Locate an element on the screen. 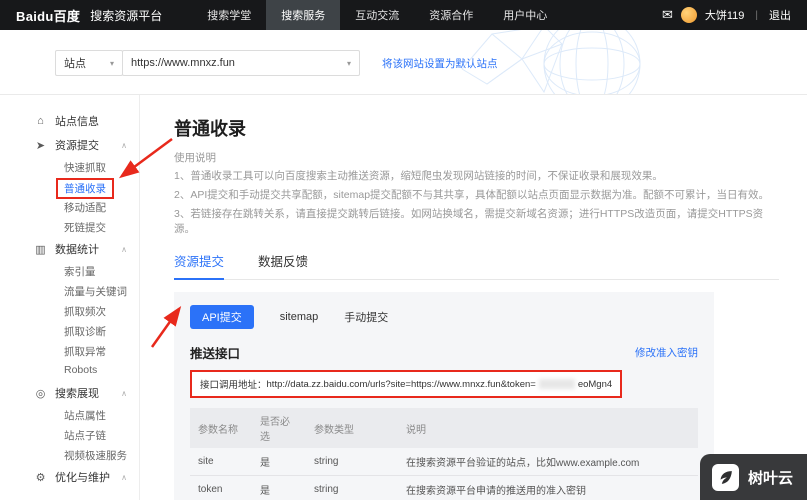 The height and width of the screenshot is (500, 807). chart-icon: ▥ is located at coordinates (40, 249).